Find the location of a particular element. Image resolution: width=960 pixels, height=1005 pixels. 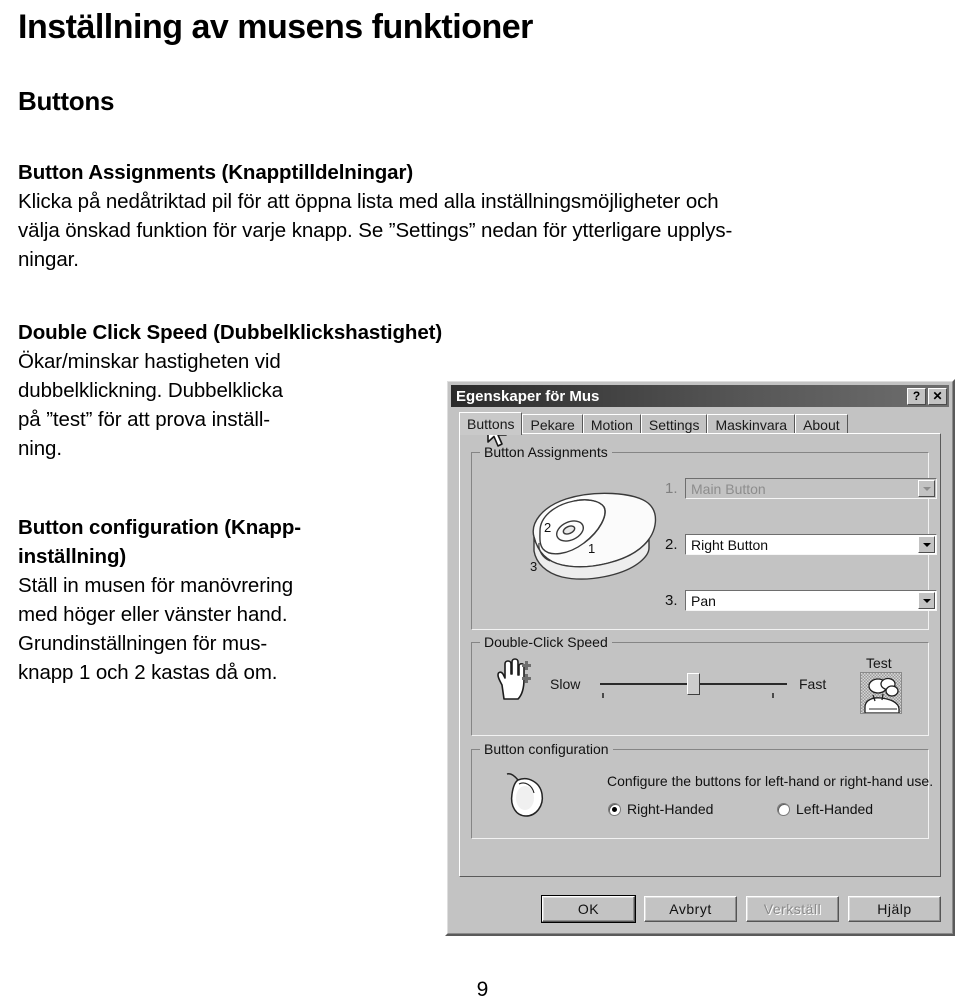

assignment-combo-3-value: Pan is located at coordinates (703, 600).